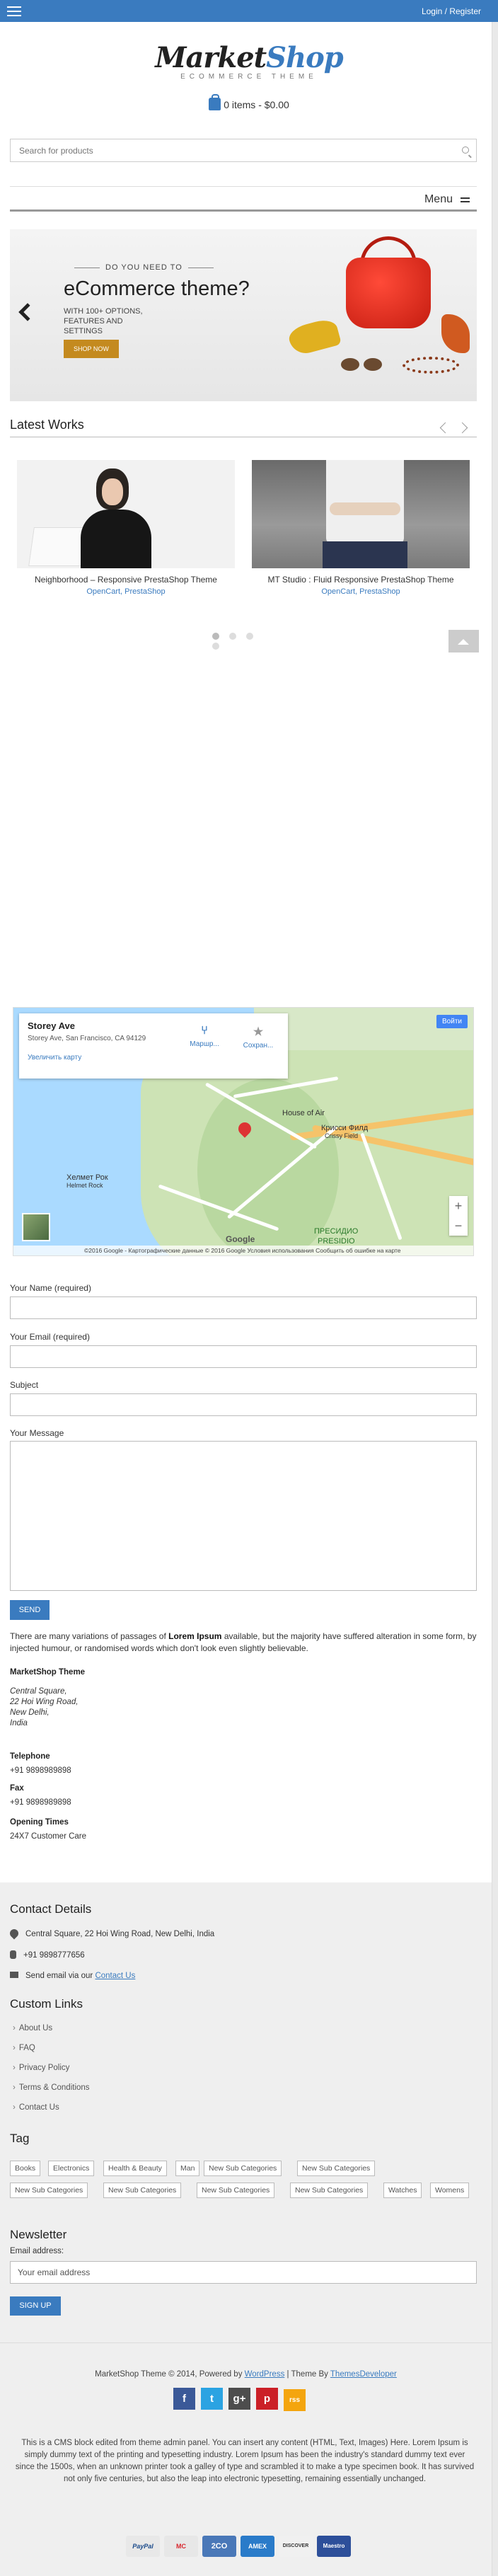 This screenshot has width=498, height=2576. What do you see at coordinates (184, 2399) in the screenshot?
I see `facebook-icon: f` at bounding box center [184, 2399].